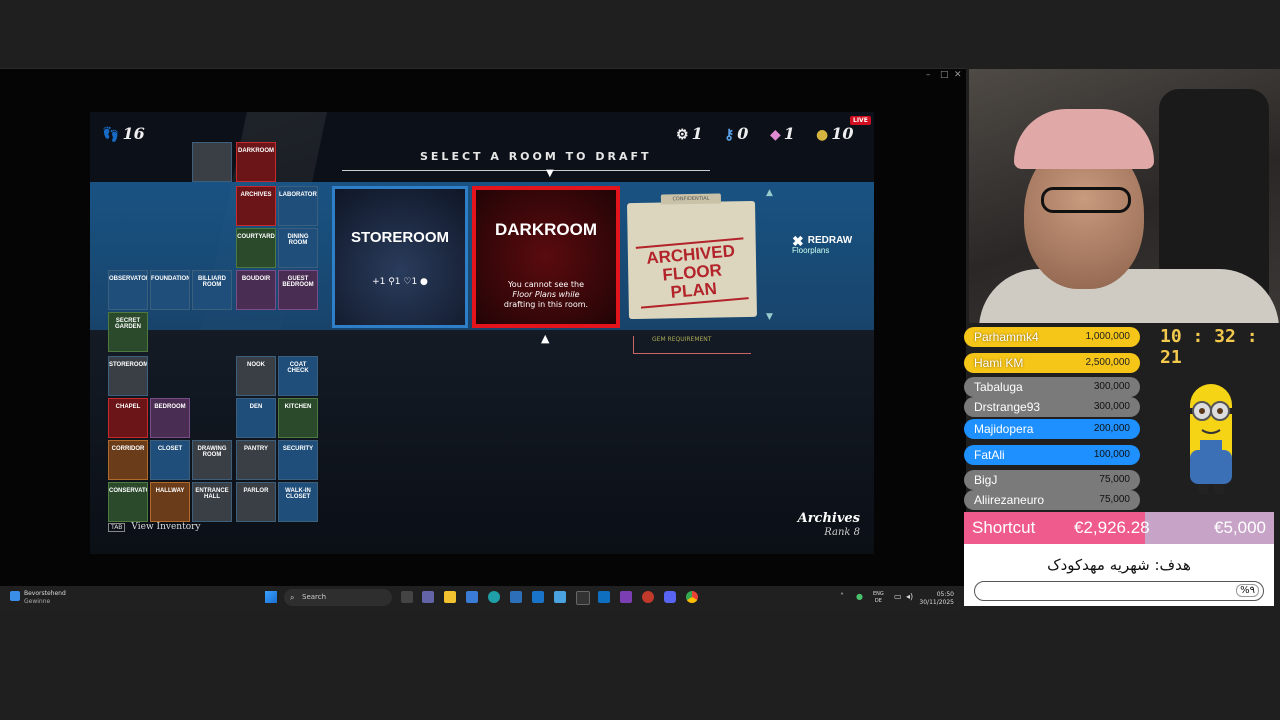 The height and width of the screenshot is (720, 1280). What do you see at coordinates (769, 193) in the screenshot?
I see `scroll-up-icon: ▲` at bounding box center [769, 193].